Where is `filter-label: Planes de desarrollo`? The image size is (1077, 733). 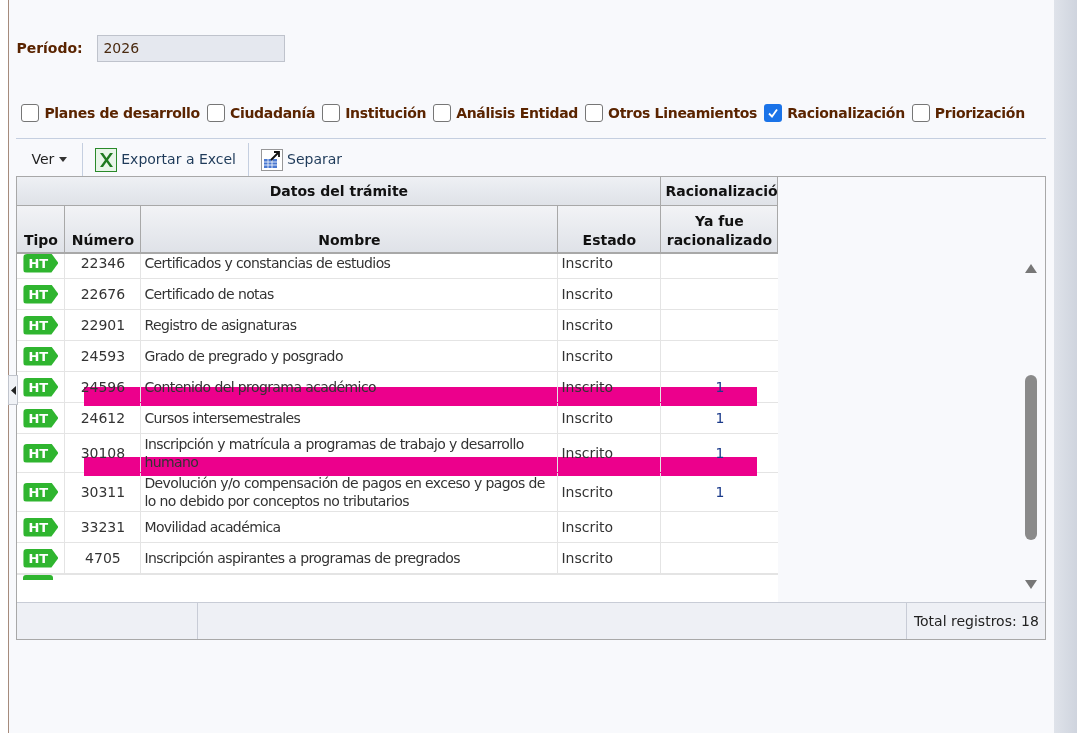 filter-label: Planes de desarrollo is located at coordinates (122, 113).